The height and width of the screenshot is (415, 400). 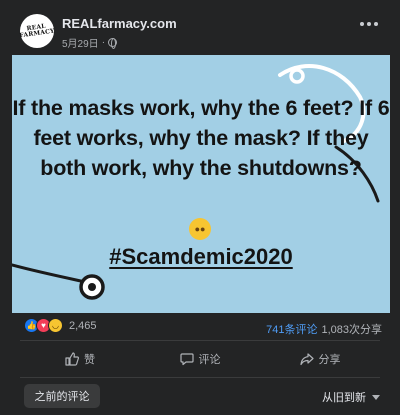 What do you see at coordinates (200, 229) in the screenshot?
I see `thinking-face-icon: ●●` at bounding box center [200, 229].